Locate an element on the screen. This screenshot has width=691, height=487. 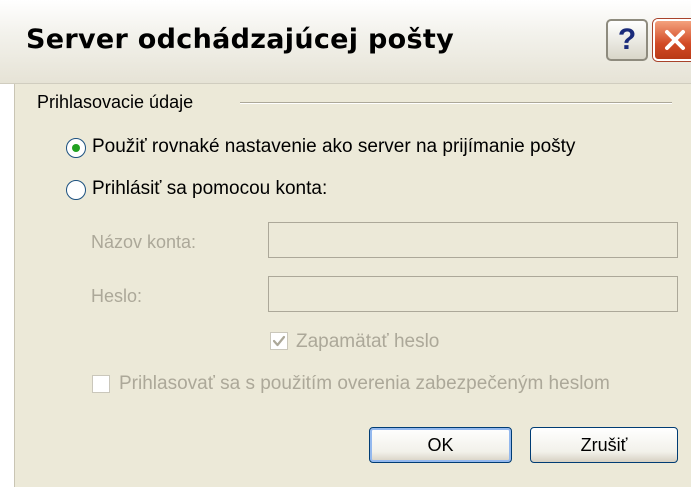
remember-password-checkbox is located at coordinates (279, 341).